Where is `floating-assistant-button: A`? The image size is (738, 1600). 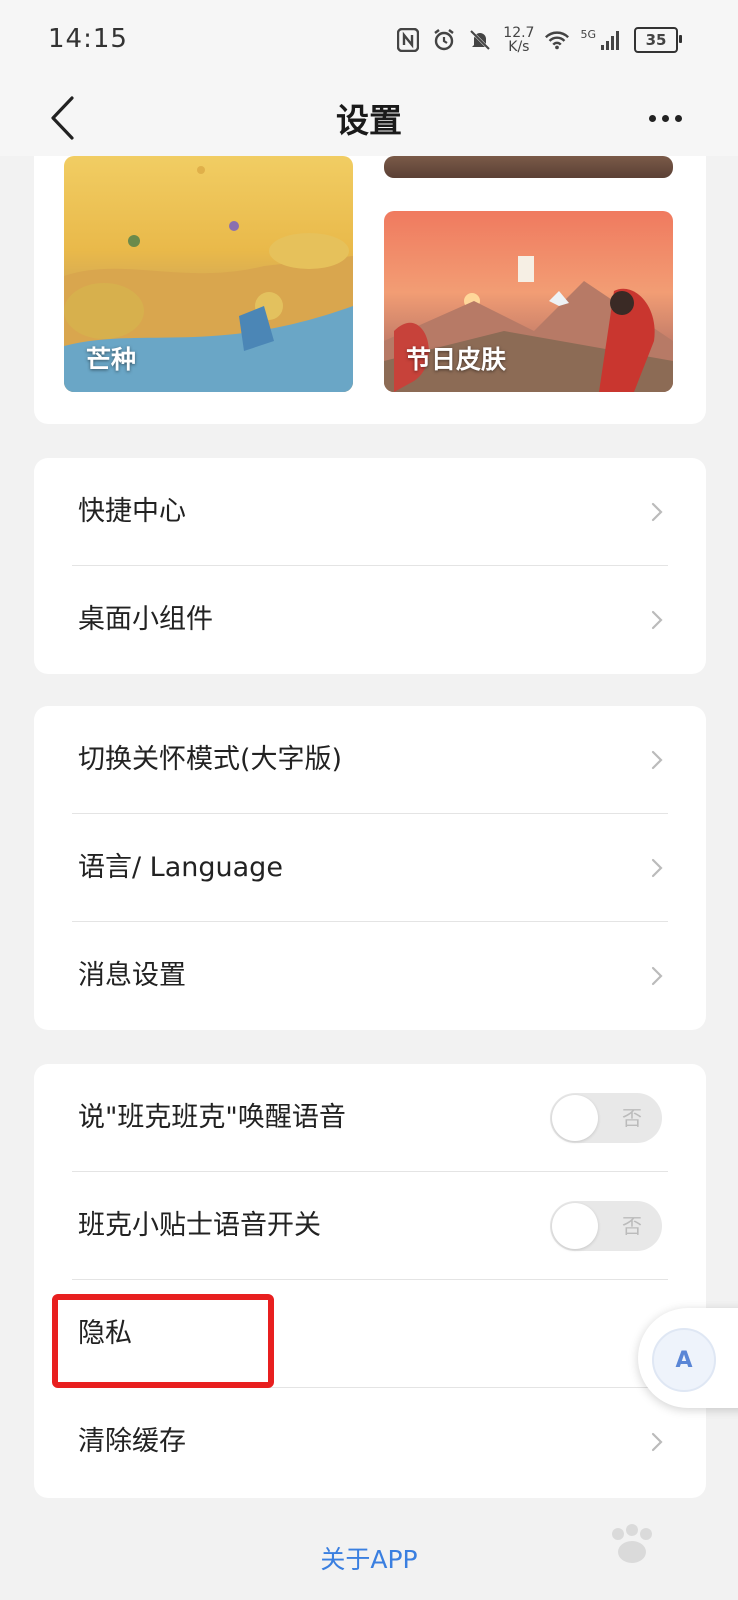
floating-assistant-button: A is located at coordinates (688, 1358).